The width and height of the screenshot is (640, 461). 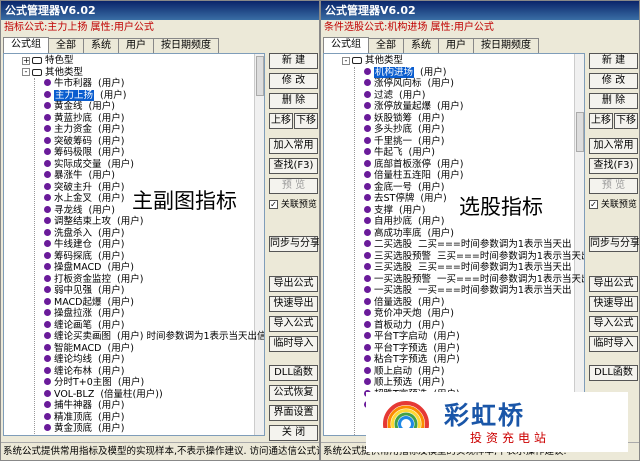 What do you see at coordinates (94, 382) in the screenshot?
I see `tree-item: 分时T+0主图 (用户)` at bounding box center [94, 382].